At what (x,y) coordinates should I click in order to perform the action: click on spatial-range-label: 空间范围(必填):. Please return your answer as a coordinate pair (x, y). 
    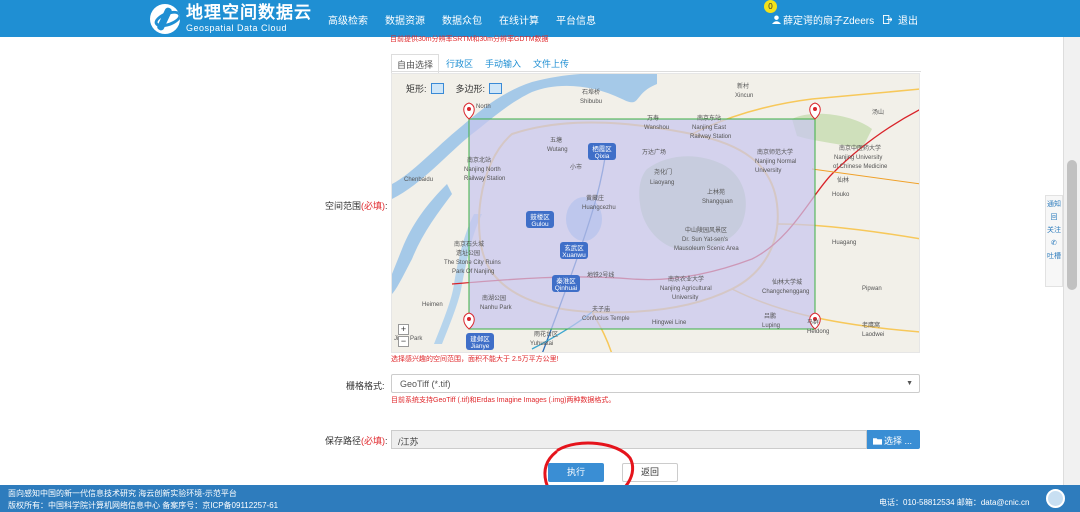
    Looking at the image, I should click on (356, 205).